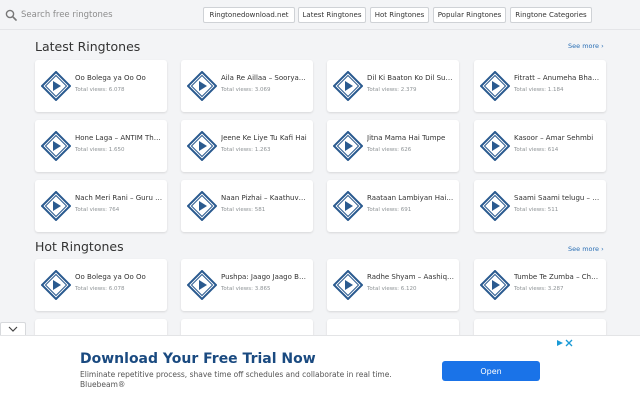  Describe the element at coordinates (97, 210) in the screenshot. I see `ringtone-views: Total views: 764` at that location.